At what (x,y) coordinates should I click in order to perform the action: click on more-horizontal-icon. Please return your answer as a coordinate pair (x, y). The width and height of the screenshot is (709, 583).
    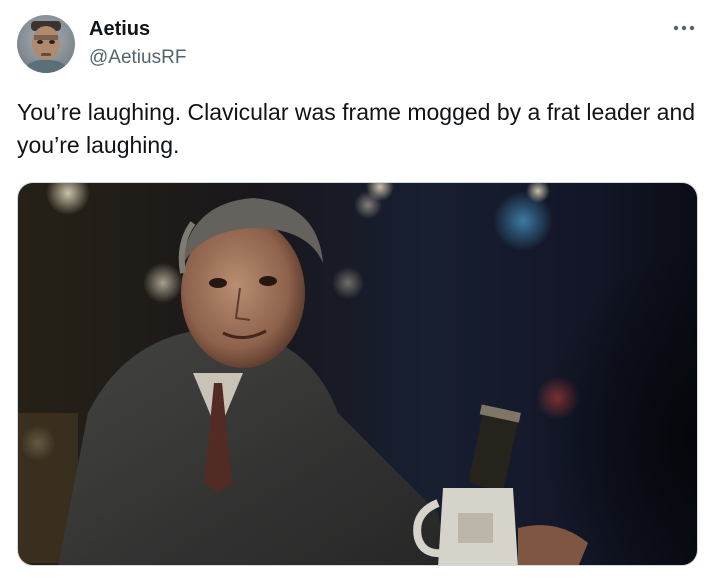
    Looking at the image, I should click on (684, 28).